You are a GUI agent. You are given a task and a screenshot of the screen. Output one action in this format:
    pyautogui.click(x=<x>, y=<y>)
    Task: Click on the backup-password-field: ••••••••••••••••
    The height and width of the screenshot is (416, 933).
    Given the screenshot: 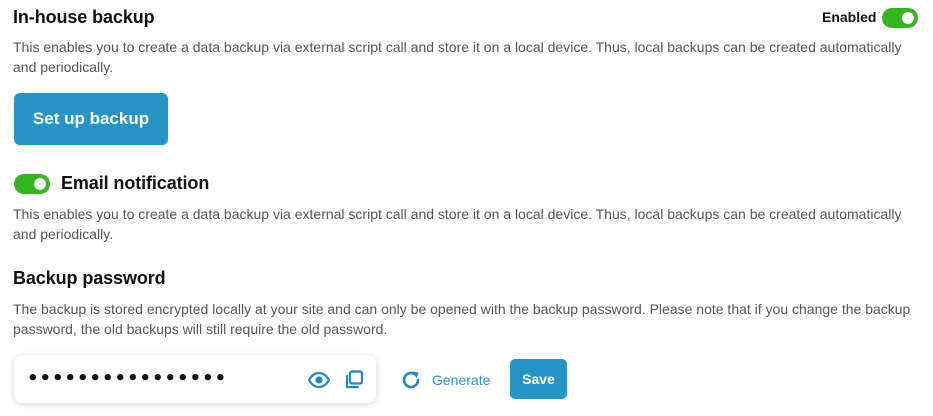 What is the action you would take?
    pyautogui.click(x=195, y=379)
    